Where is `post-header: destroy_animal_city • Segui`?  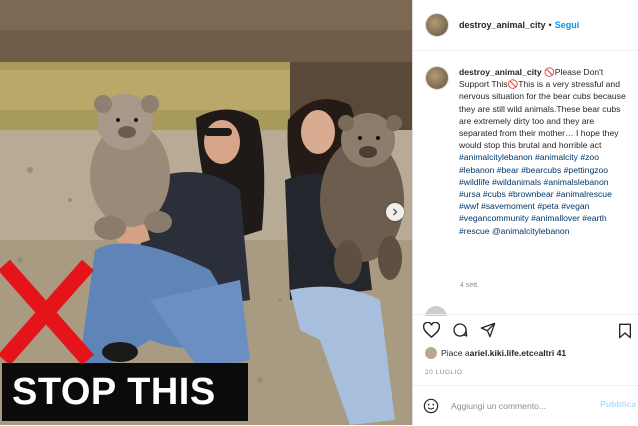 post-header: destroy_animal_city • Segui is located at coordinates (525, 25).